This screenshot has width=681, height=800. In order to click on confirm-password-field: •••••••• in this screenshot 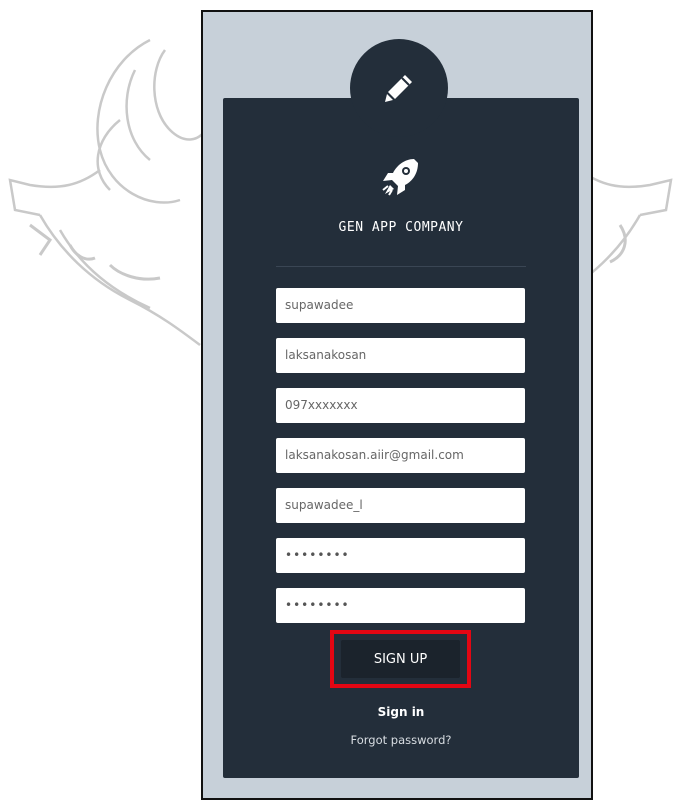, I will do `click(400, 605)`.